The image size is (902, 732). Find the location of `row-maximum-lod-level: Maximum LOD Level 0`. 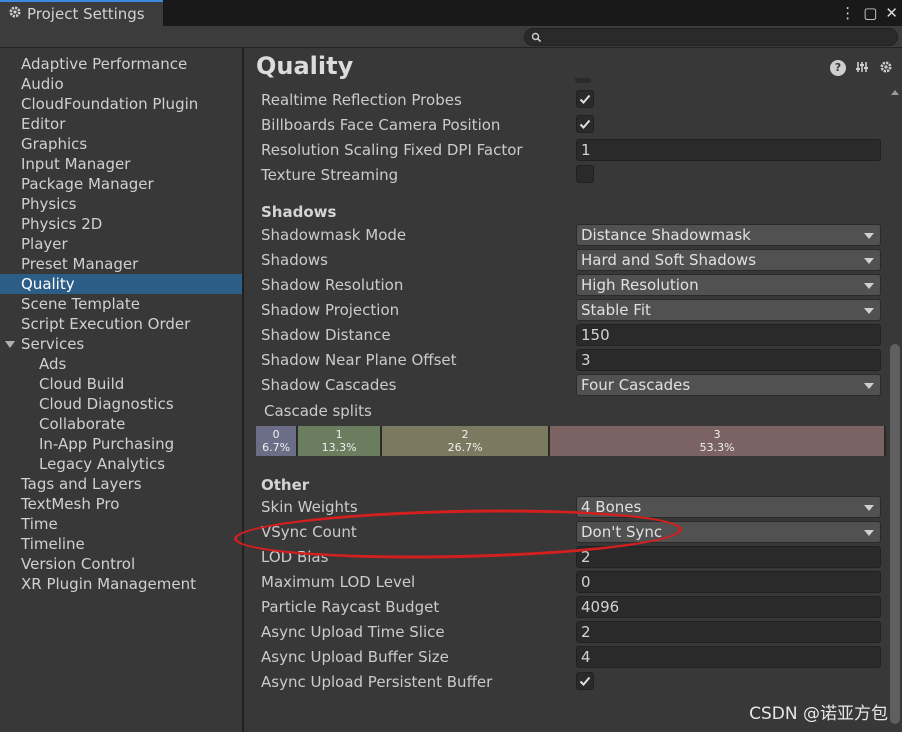

row-maximum-lod-level: Maximum LOD Level 0 is located at coordinates (571, 582).